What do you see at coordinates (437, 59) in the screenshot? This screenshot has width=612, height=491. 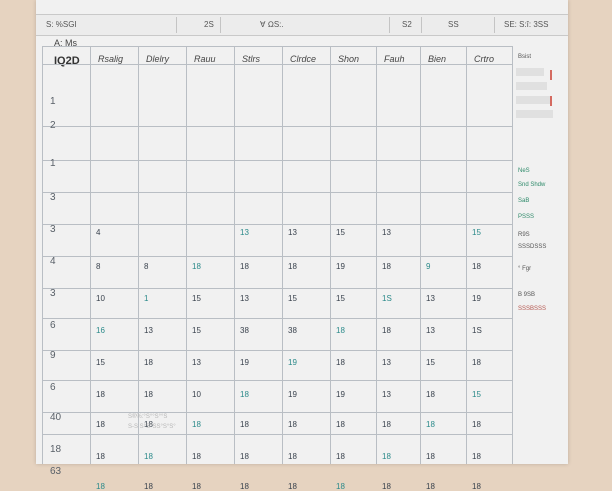 I see `column-header: Bien` at bounding box center [437, 59].